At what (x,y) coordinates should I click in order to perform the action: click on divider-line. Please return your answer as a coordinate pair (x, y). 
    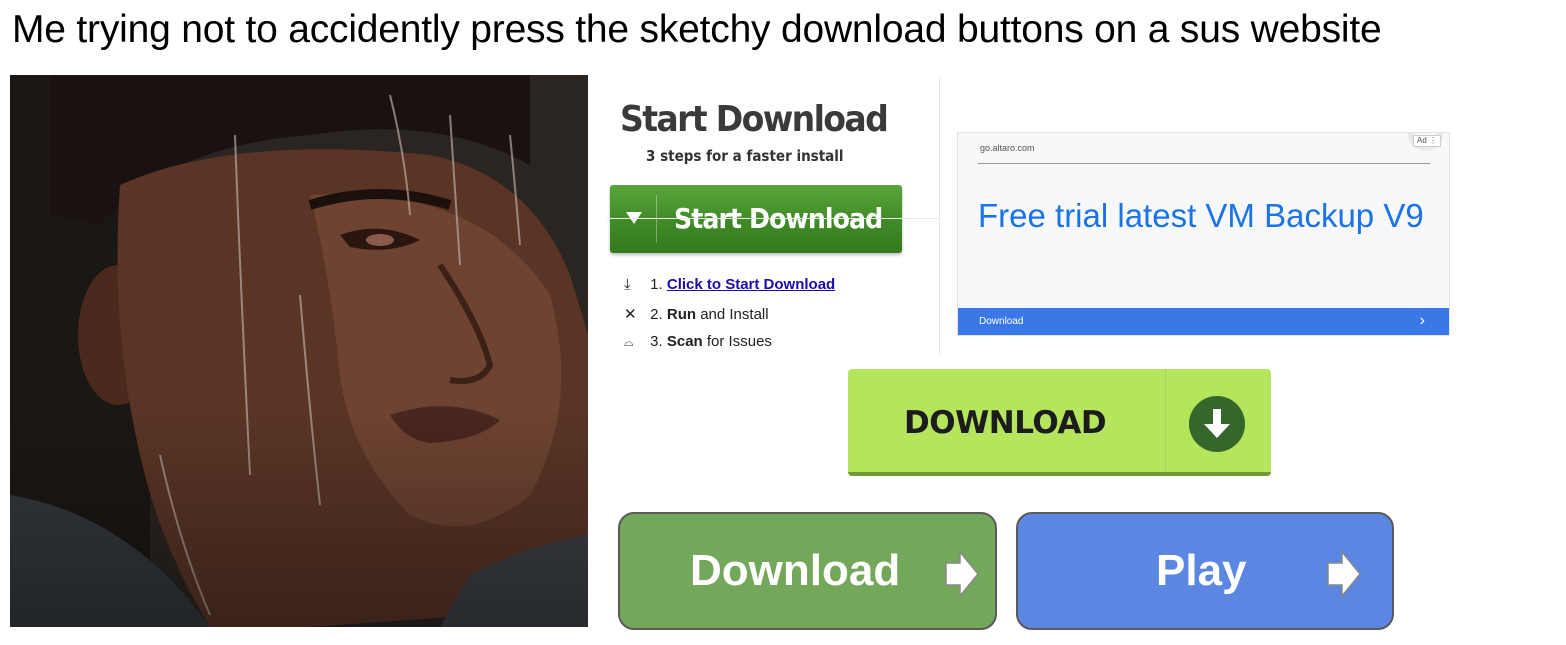
    Looking at the image, I should click on (773, 218).